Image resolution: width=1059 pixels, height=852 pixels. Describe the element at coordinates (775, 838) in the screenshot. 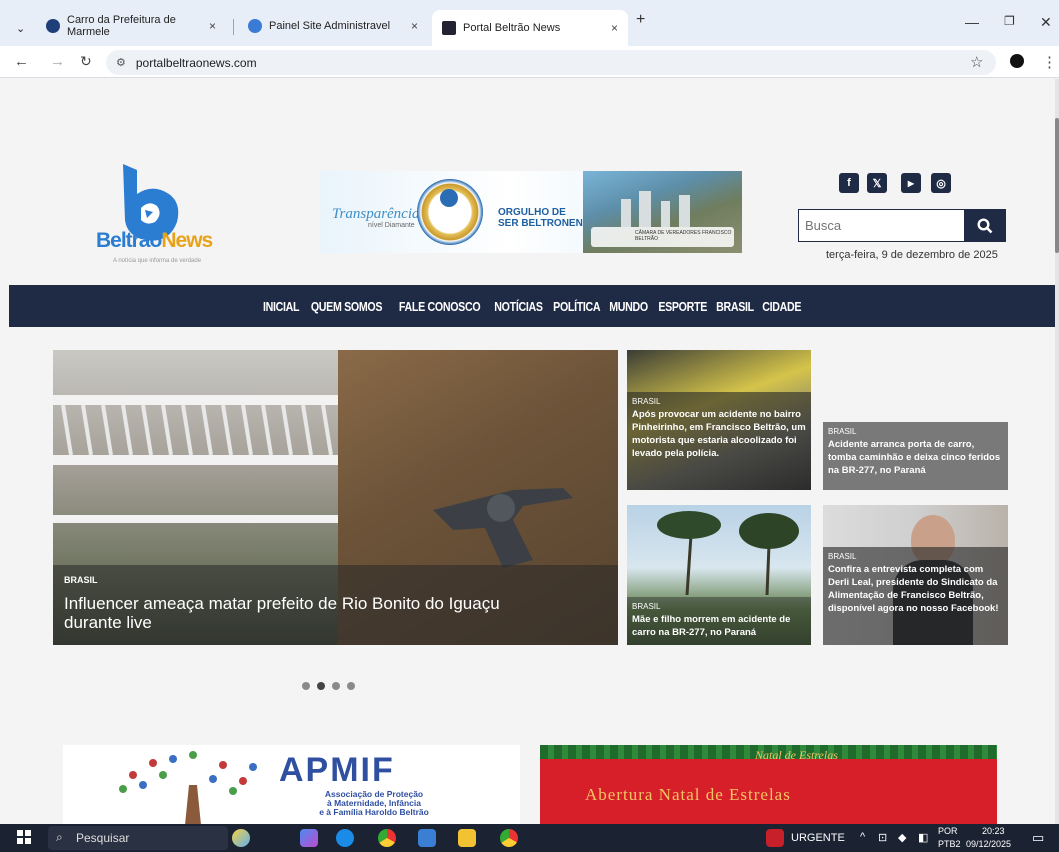

I see `news-widget-icon` at that location.